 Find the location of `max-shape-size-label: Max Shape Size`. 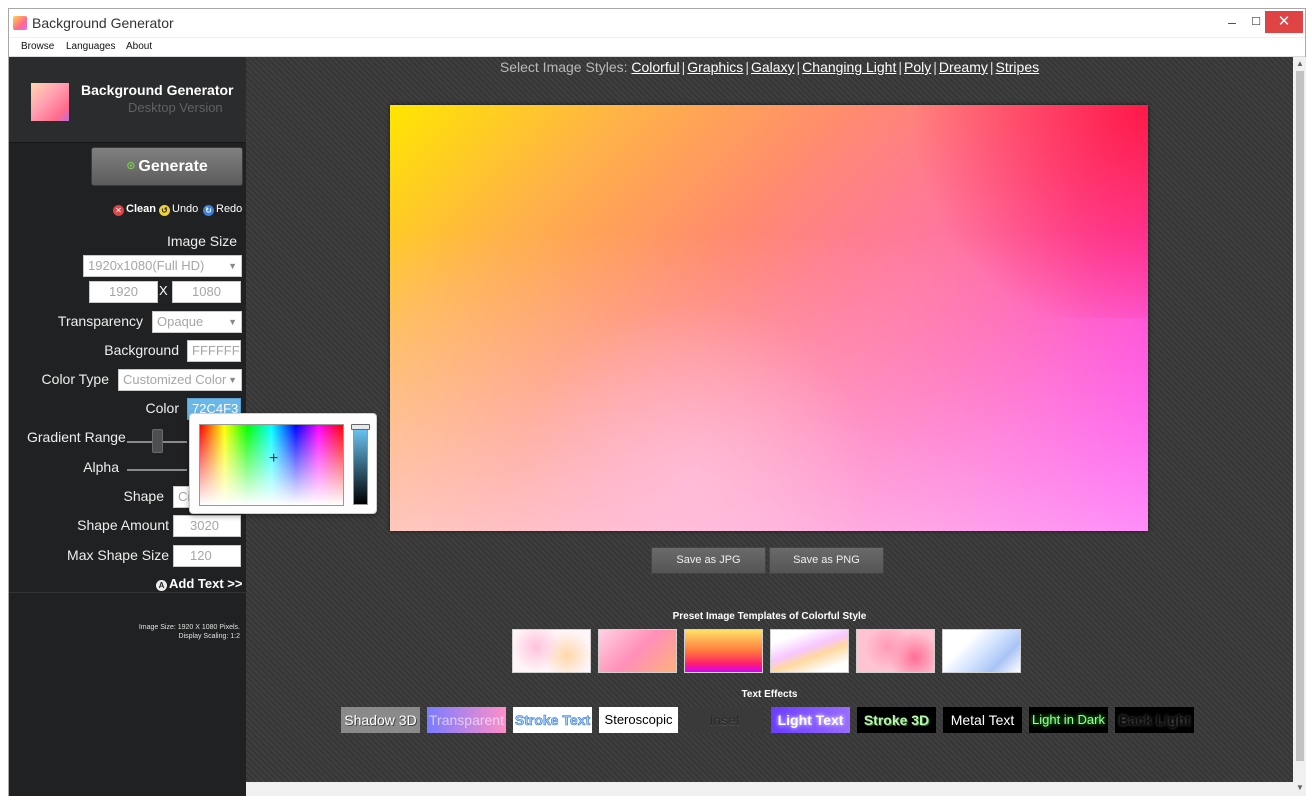

max-shape-size-label: Max Shape Size is located at coordinates (118, 555).